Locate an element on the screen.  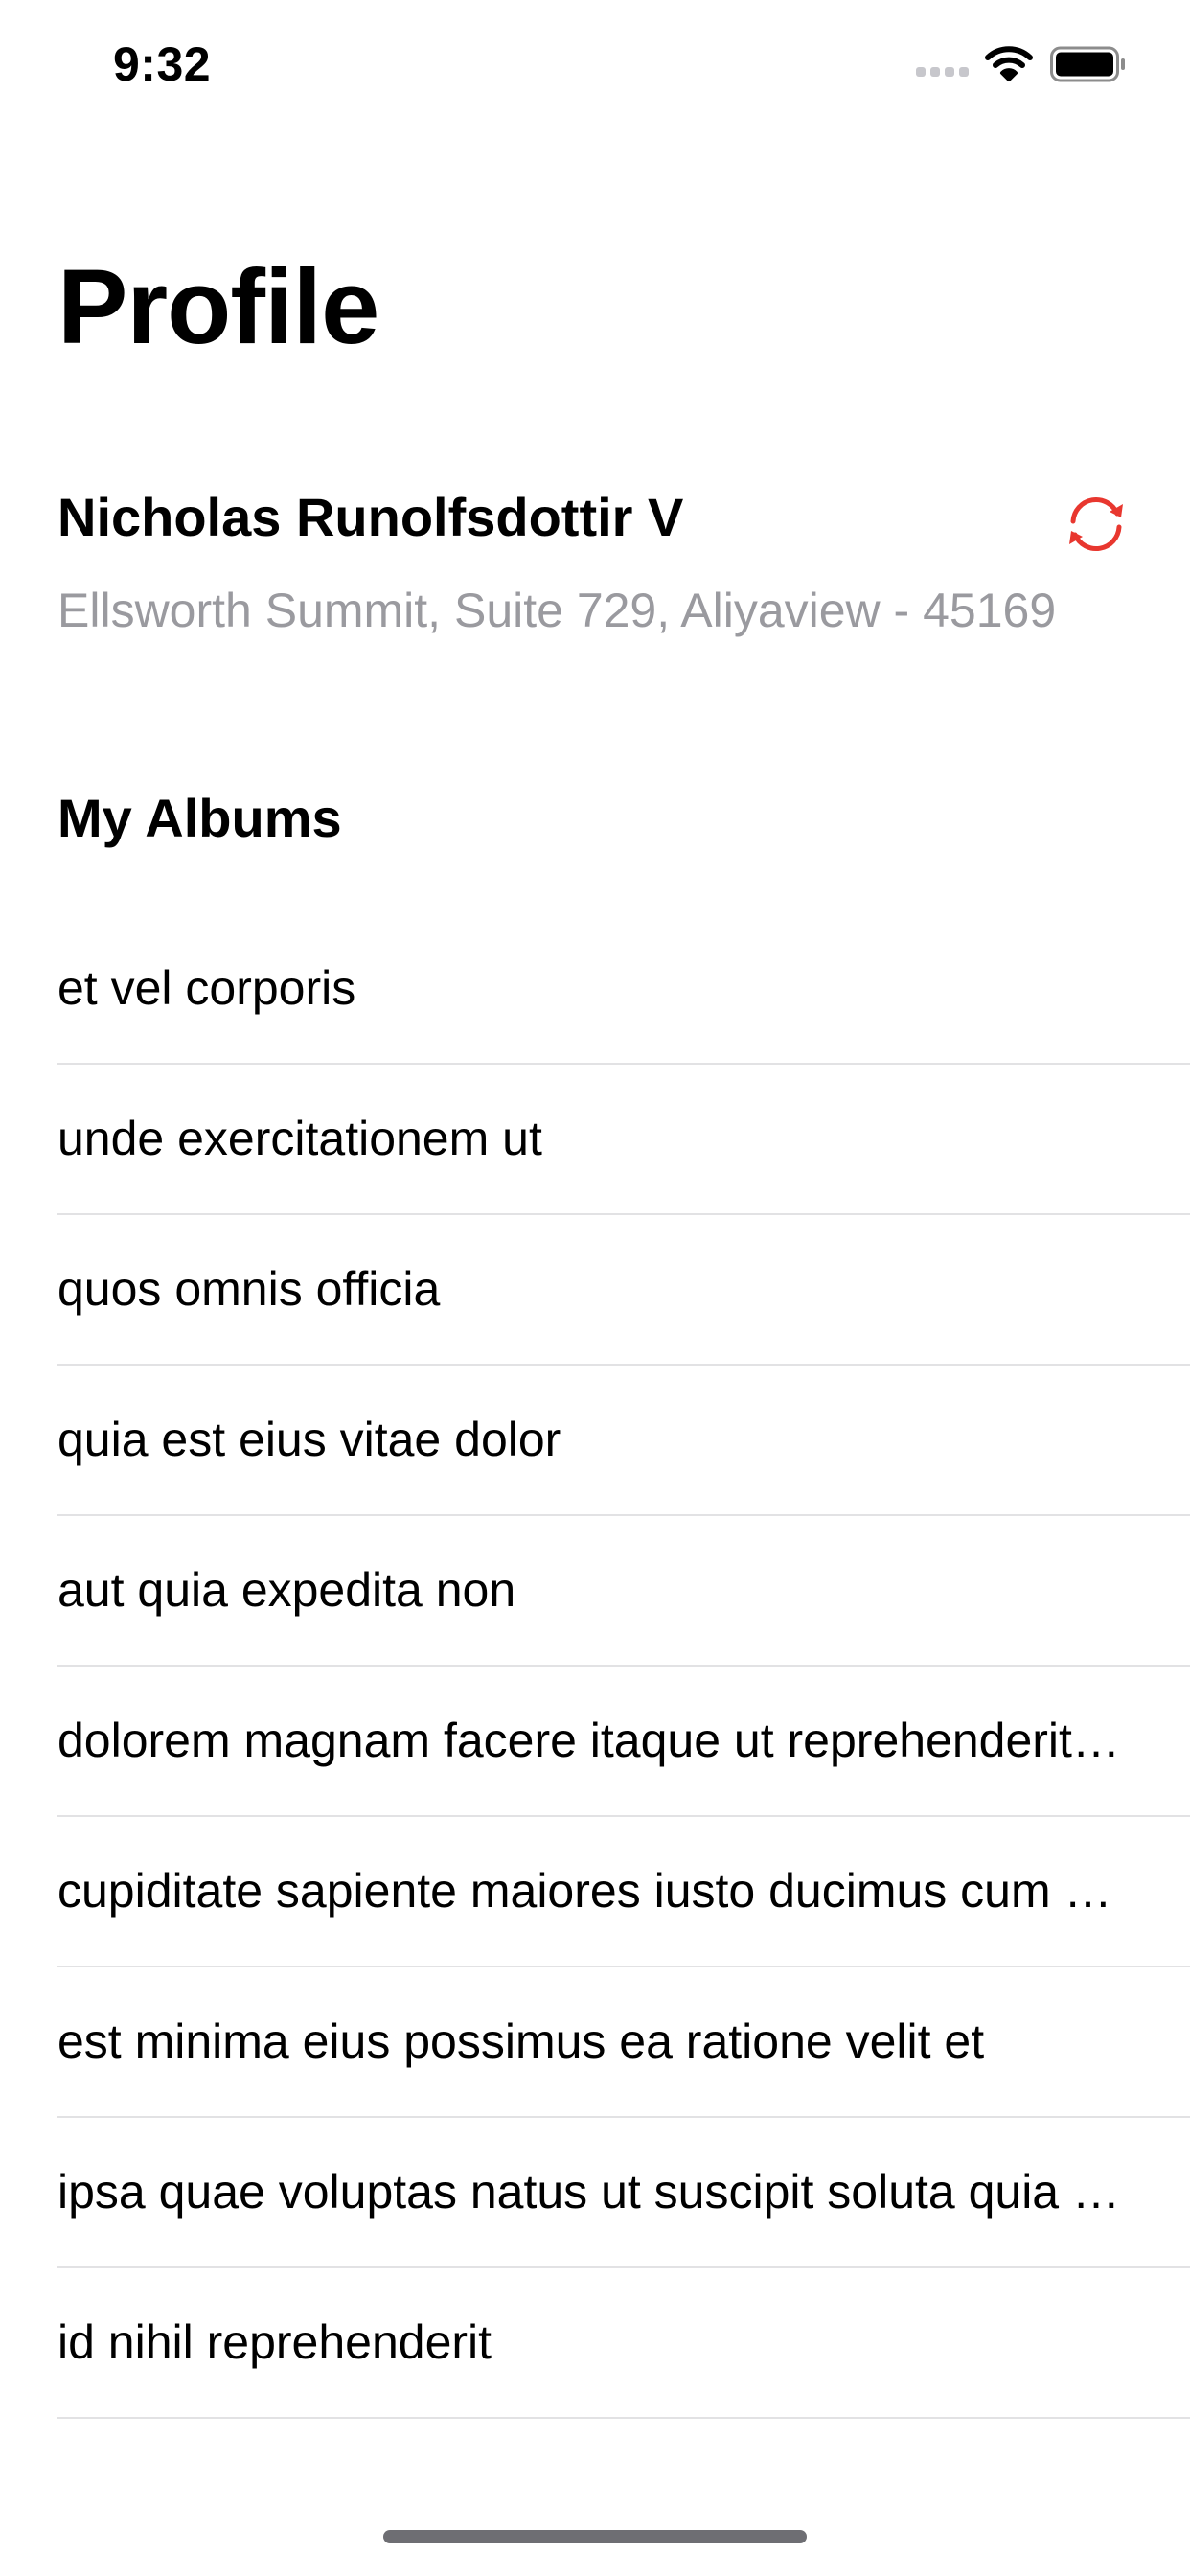
album-title: aut quia expedita non is located at coordinates (287, 1590).